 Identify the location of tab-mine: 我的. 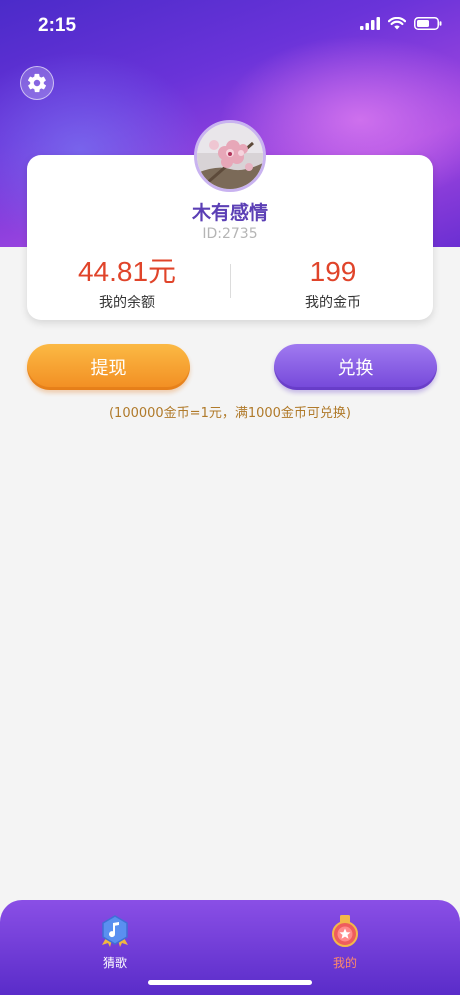
(345, 942).